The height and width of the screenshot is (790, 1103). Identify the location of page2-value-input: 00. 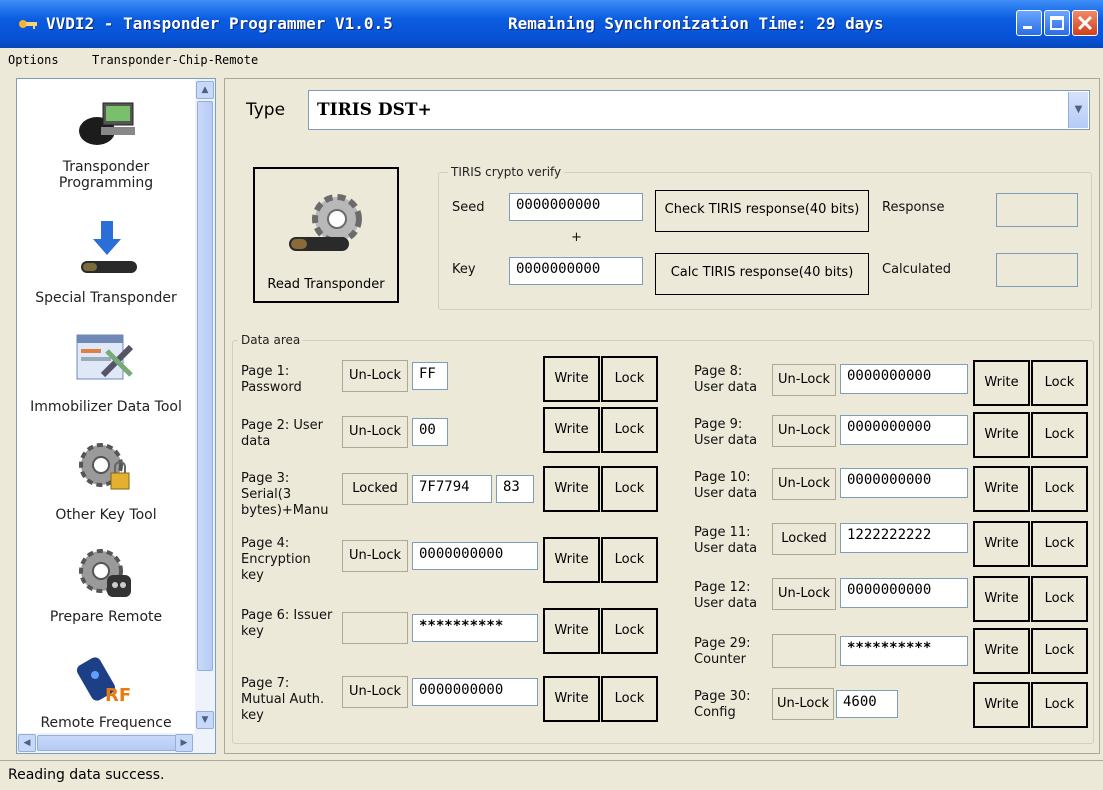
(430, 432).